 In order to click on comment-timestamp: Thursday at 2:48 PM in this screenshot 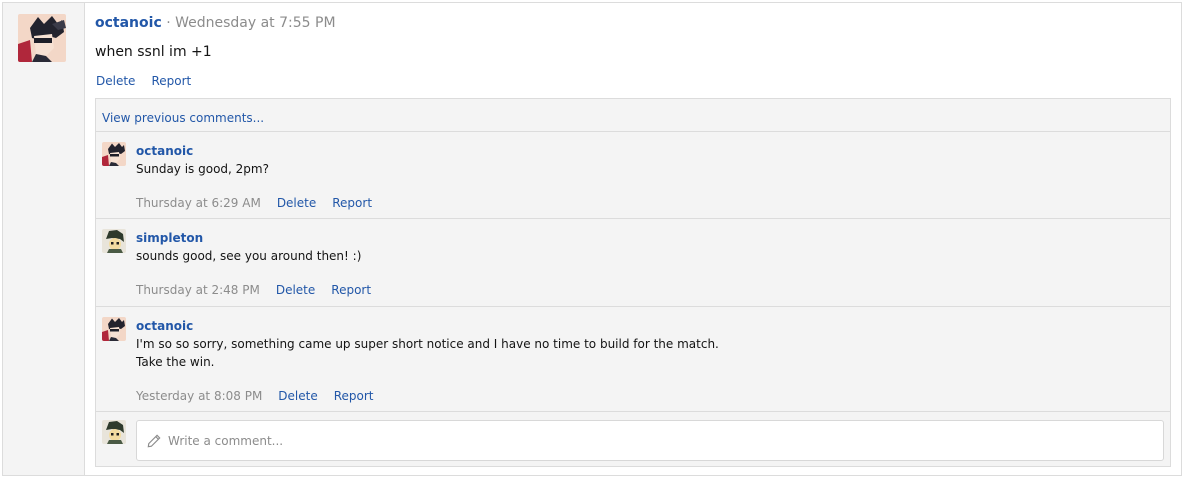, I will do `click(198, 290)`.